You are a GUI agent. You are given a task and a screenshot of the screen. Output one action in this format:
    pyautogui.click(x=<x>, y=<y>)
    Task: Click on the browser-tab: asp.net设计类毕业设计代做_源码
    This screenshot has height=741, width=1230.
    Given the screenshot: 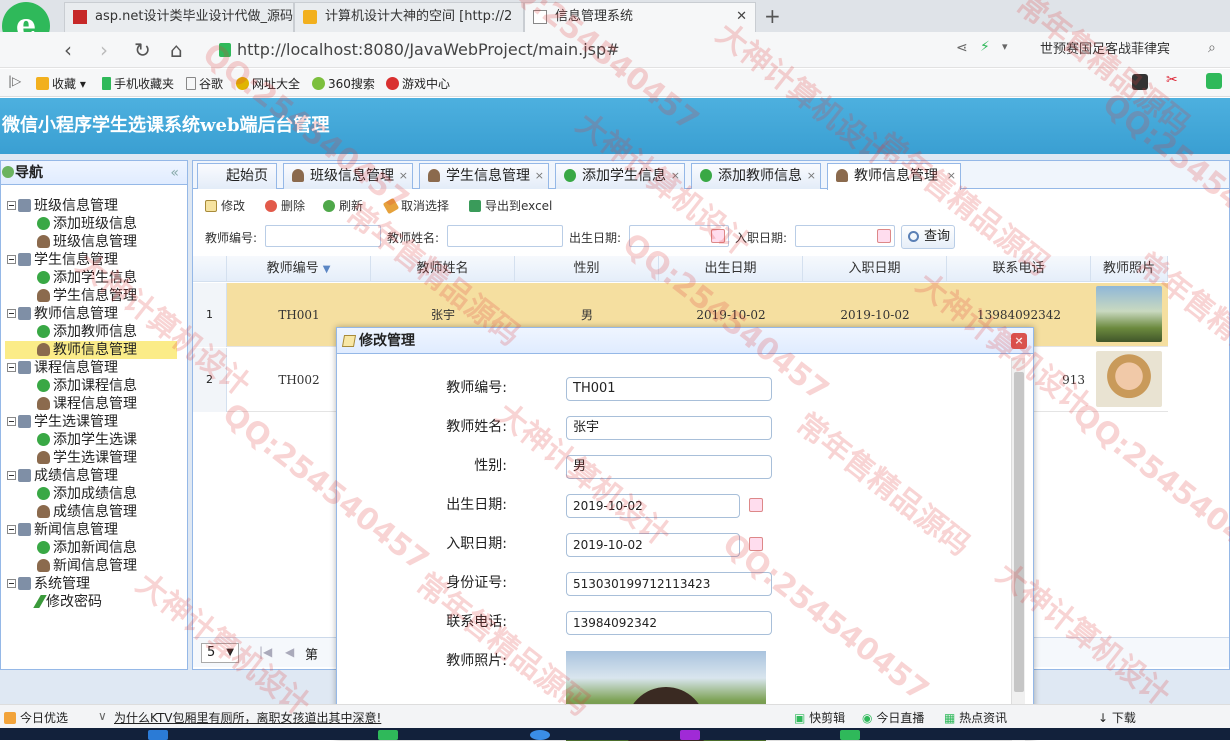 What is the action you would take?
    pyautogui.click(x=179, y=17)
    